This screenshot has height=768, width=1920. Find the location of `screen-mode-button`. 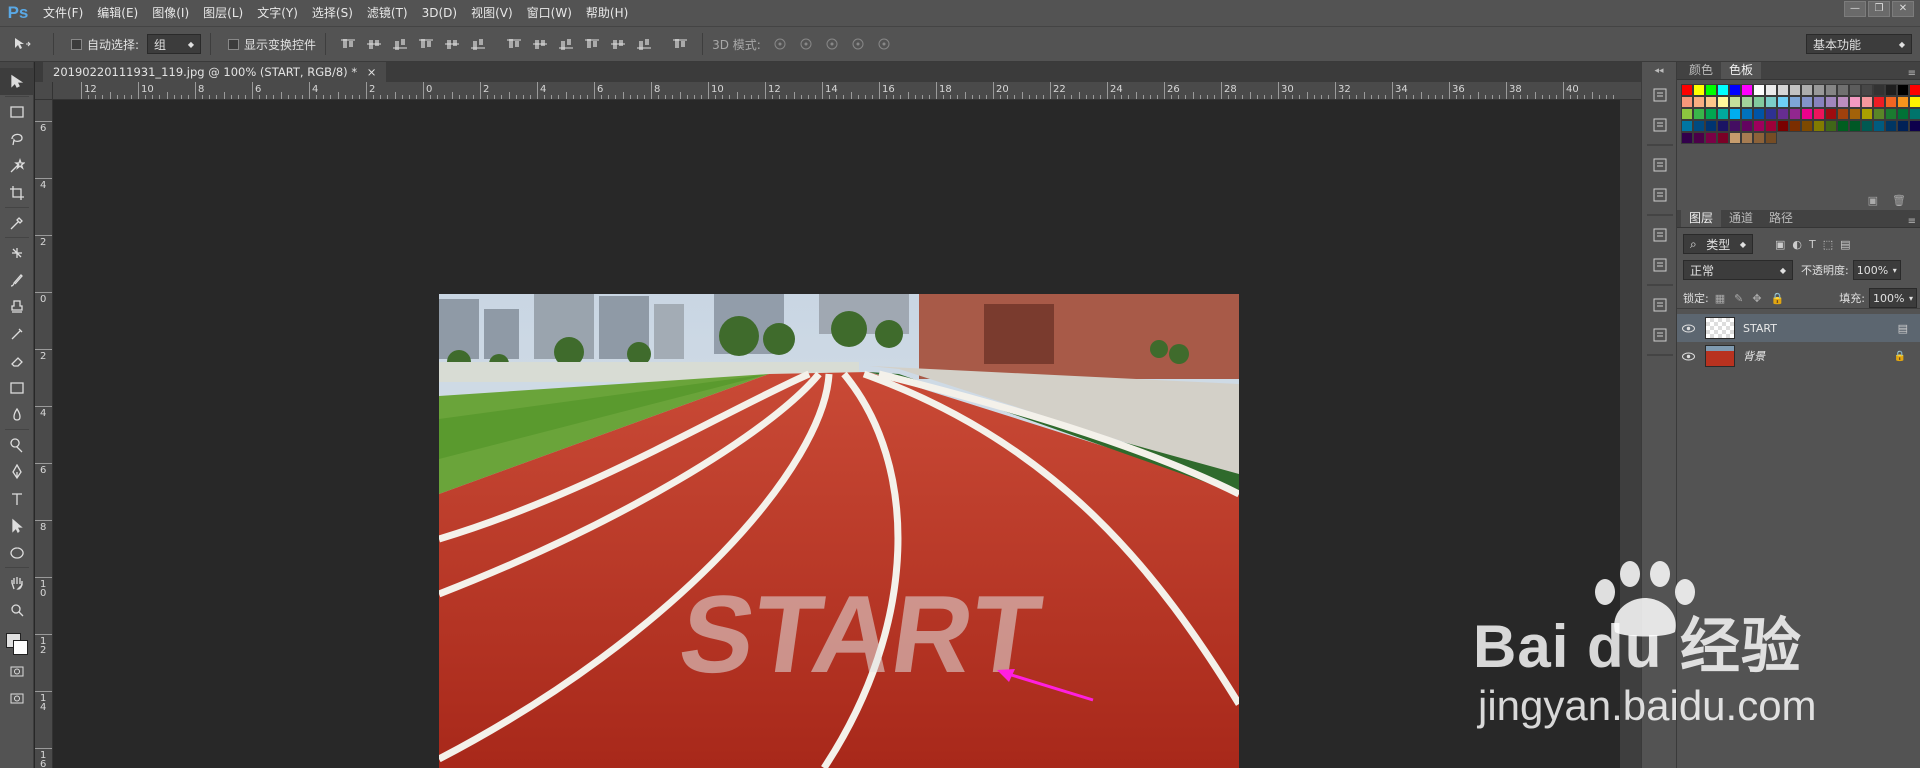

screen-mode-button is located at coordinates (17, 697).